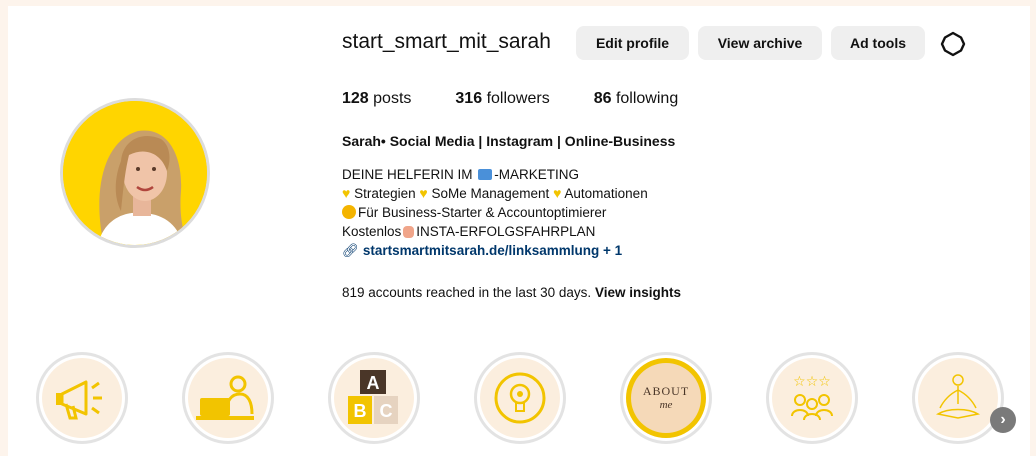 Image resolution: width=1036 pixels, height=456 pixels. I want to click on bio-line-2-a: Strategien, so click(385, 193).